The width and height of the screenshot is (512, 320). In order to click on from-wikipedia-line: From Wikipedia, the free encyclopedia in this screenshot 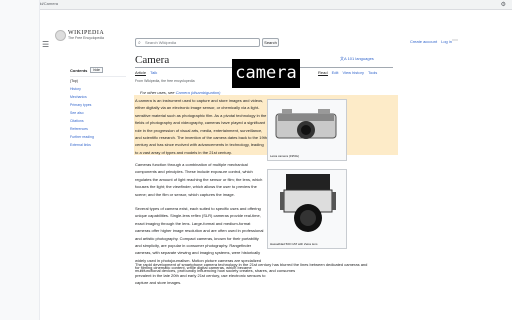, I will do `click(165, 81)`.